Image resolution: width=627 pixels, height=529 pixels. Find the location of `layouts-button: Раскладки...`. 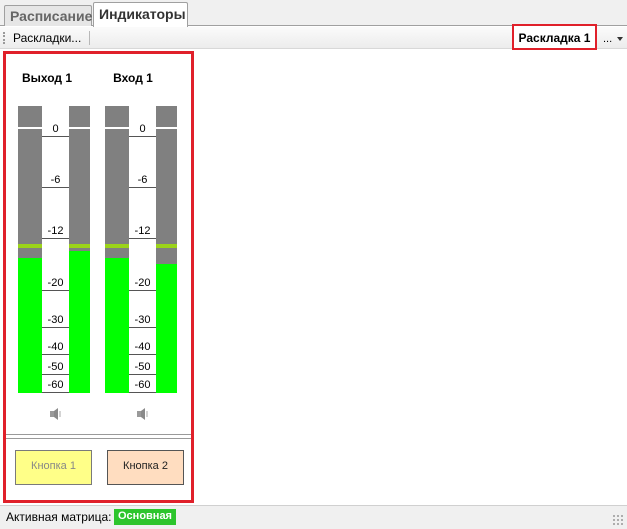

layouts-button: Раскладки... is located at coordinates (47, 38).